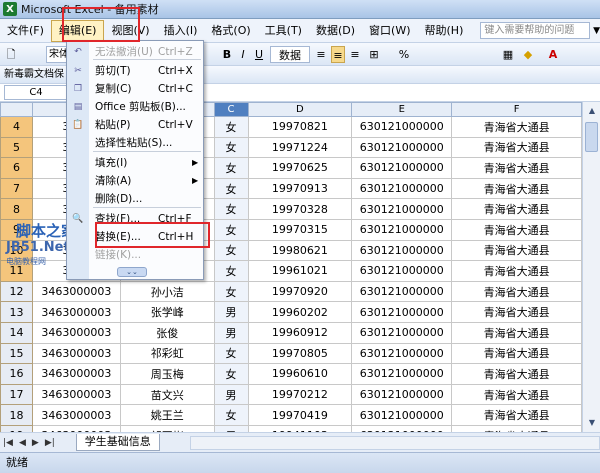 The width and height of the screenshot is (600, 473). What do you see at coordinates (57, 54) in the screenshot?
I see `font-name-select: 宋体` at bounding box center [57, 54].